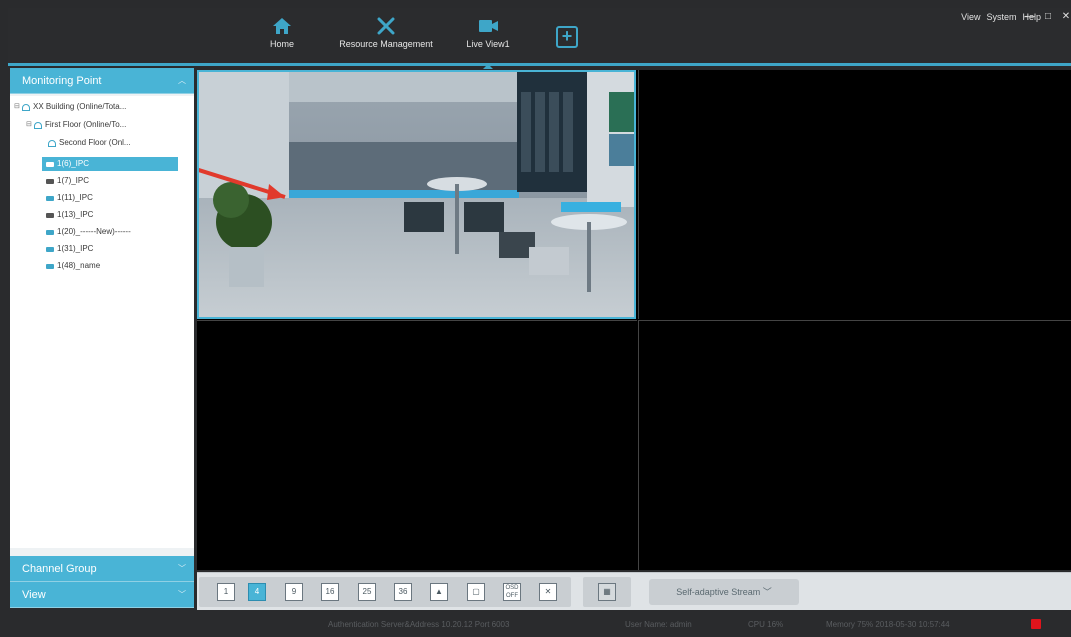 Image resolution: width=1071 pixels, height=637 pixels. I want to click on minimize-button: —, so click(1030, 17).